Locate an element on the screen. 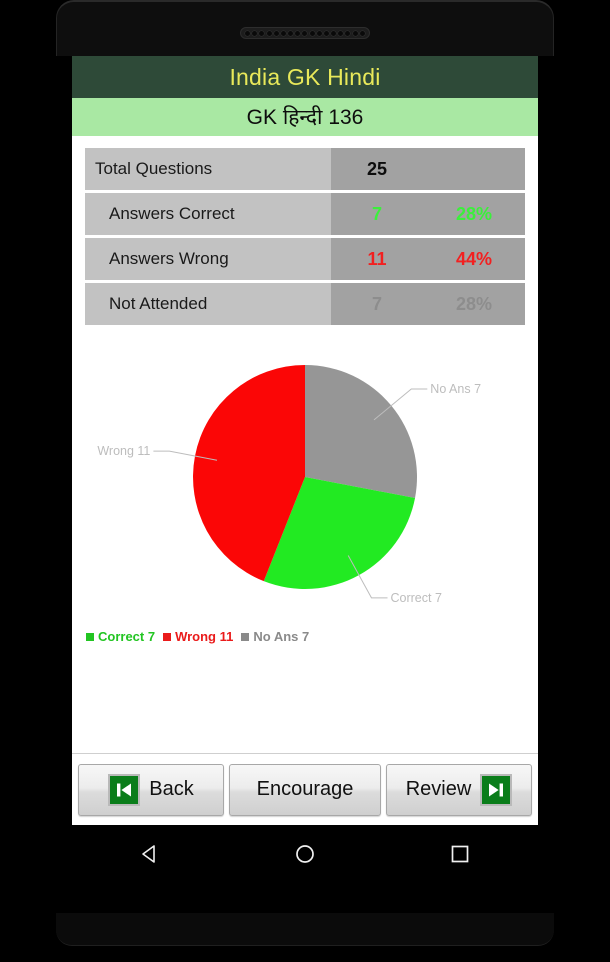 The image size is (610, 962). stat-label: Not Attended is located at coordinates (208, 304).